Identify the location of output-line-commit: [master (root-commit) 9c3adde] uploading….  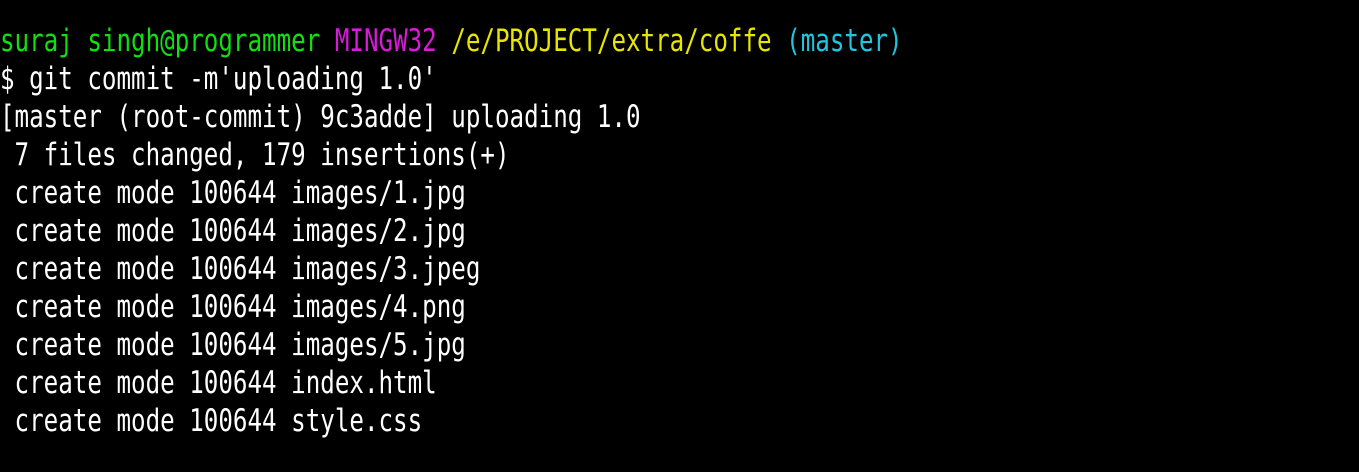
(320, 117).